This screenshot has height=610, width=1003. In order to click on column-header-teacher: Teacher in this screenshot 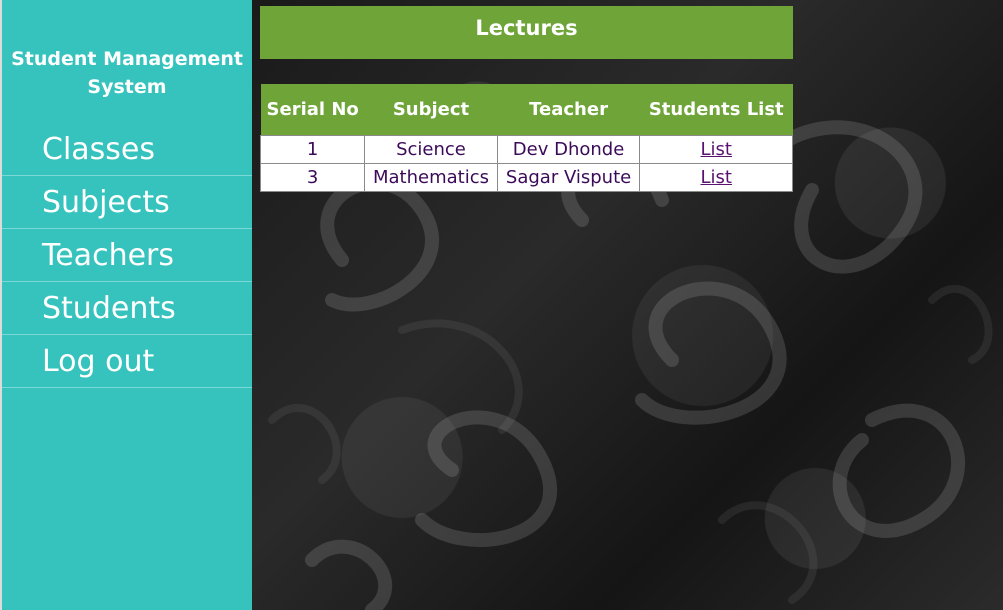, I will do `click(568, 110)`.